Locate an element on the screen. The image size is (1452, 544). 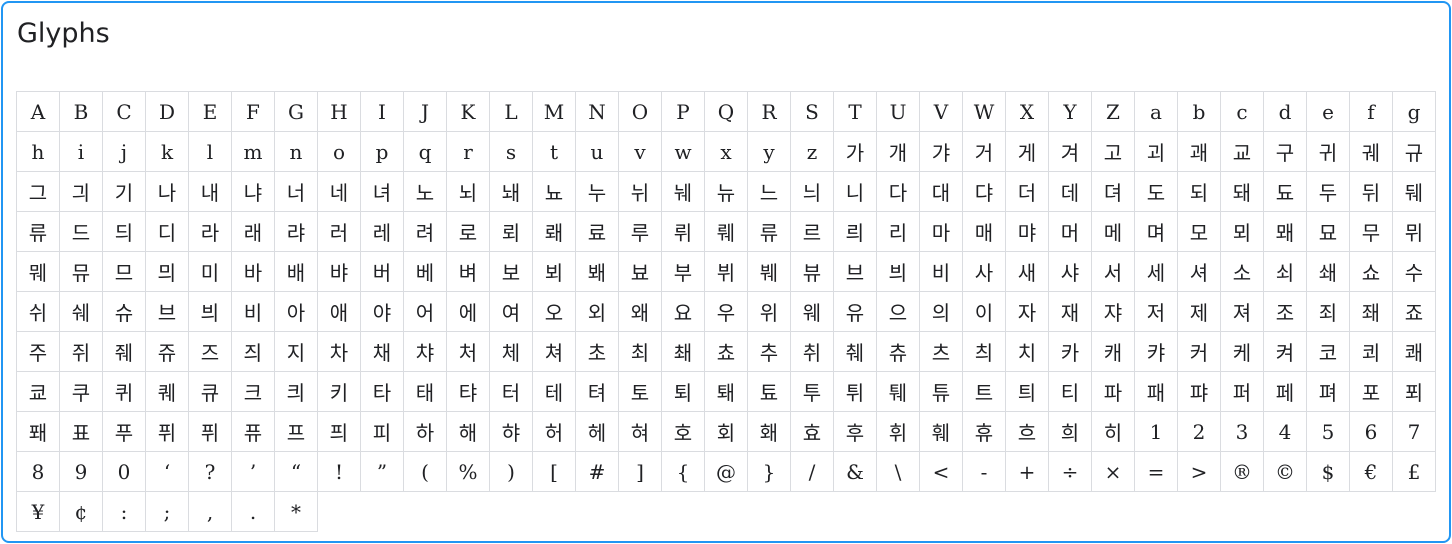
glyph-cell: 뮈 is located at coordinates (1414, 232).